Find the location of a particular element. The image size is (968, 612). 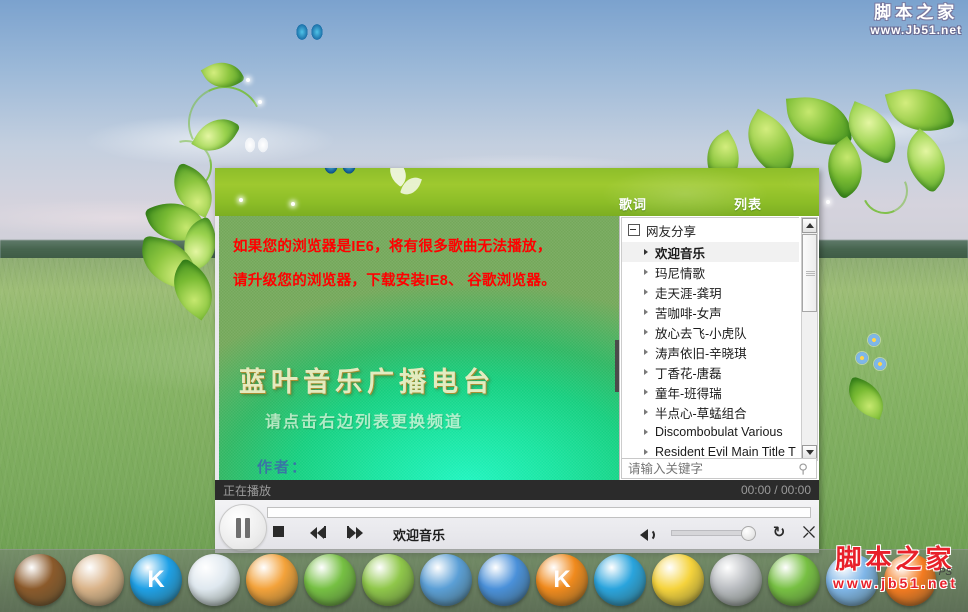

playlist-item-label: 丁香花-唐磊 is located at coordinates (688, 373).